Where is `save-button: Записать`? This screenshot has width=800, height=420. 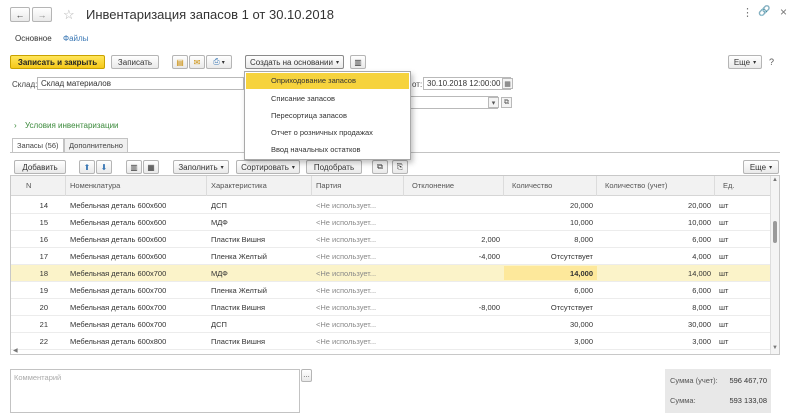
save-button: Записать is located at coordinates (135, 62).